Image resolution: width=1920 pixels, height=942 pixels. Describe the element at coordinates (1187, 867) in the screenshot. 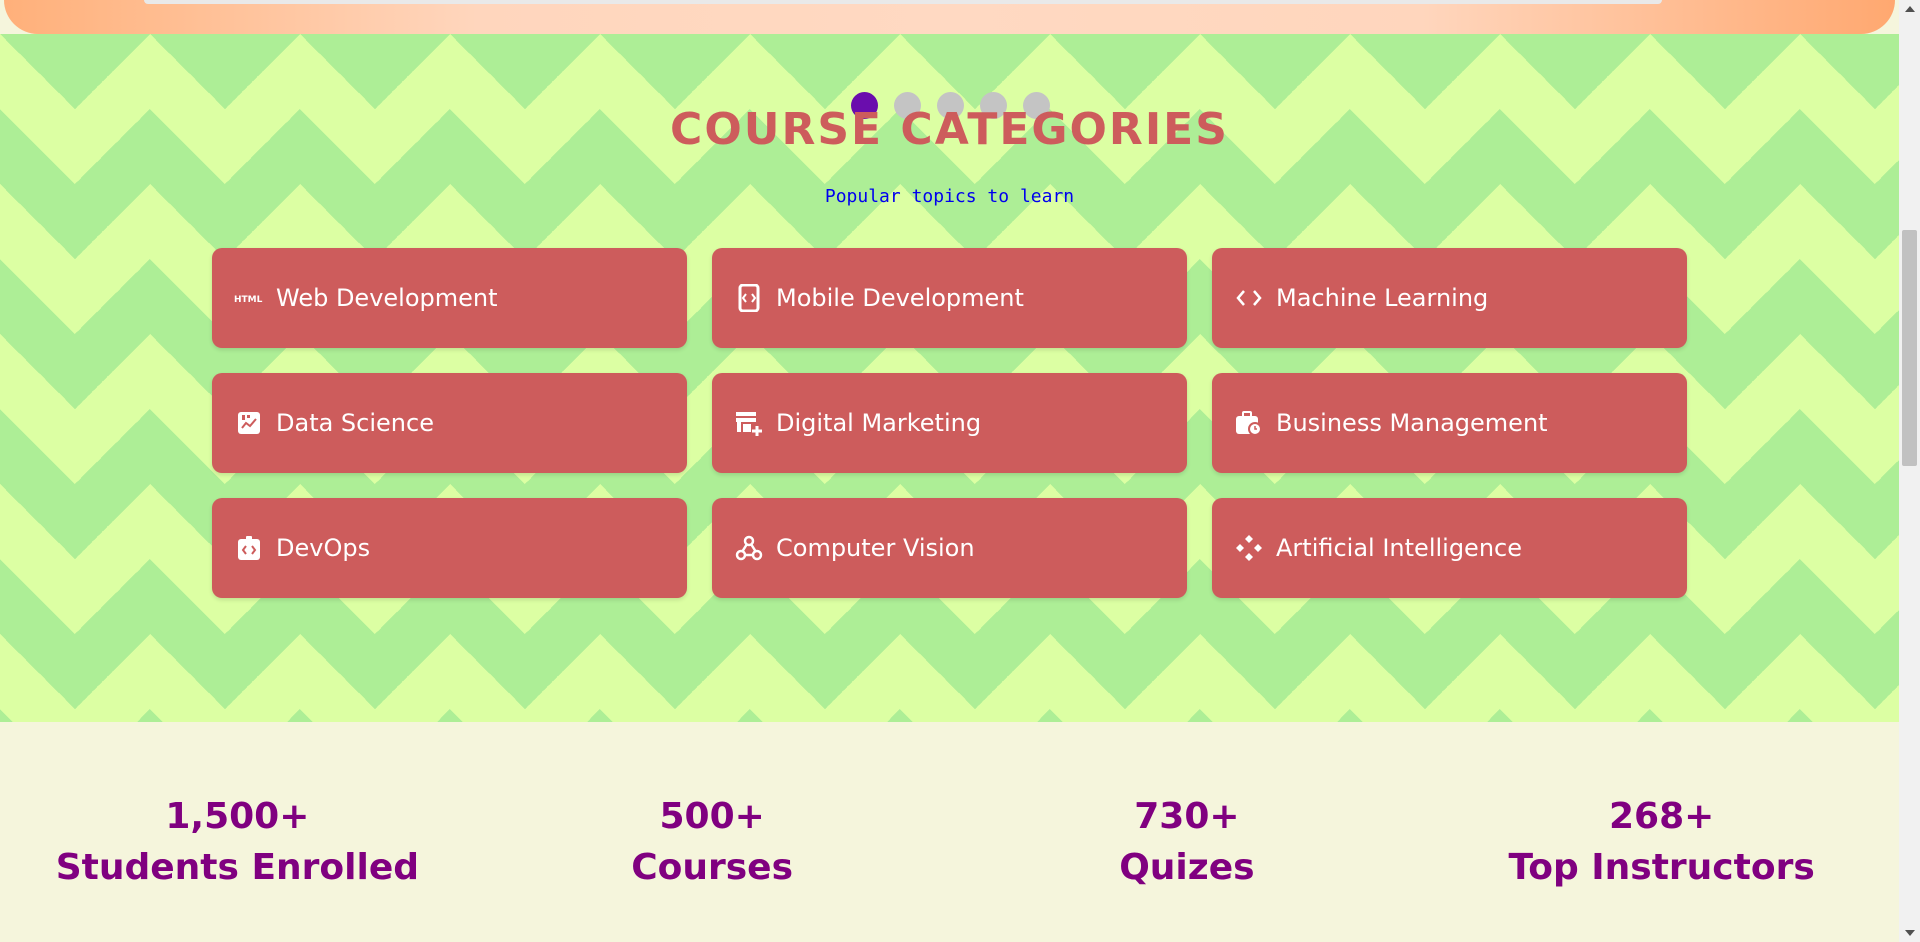

I see `stat-label: Quizes` at that location.